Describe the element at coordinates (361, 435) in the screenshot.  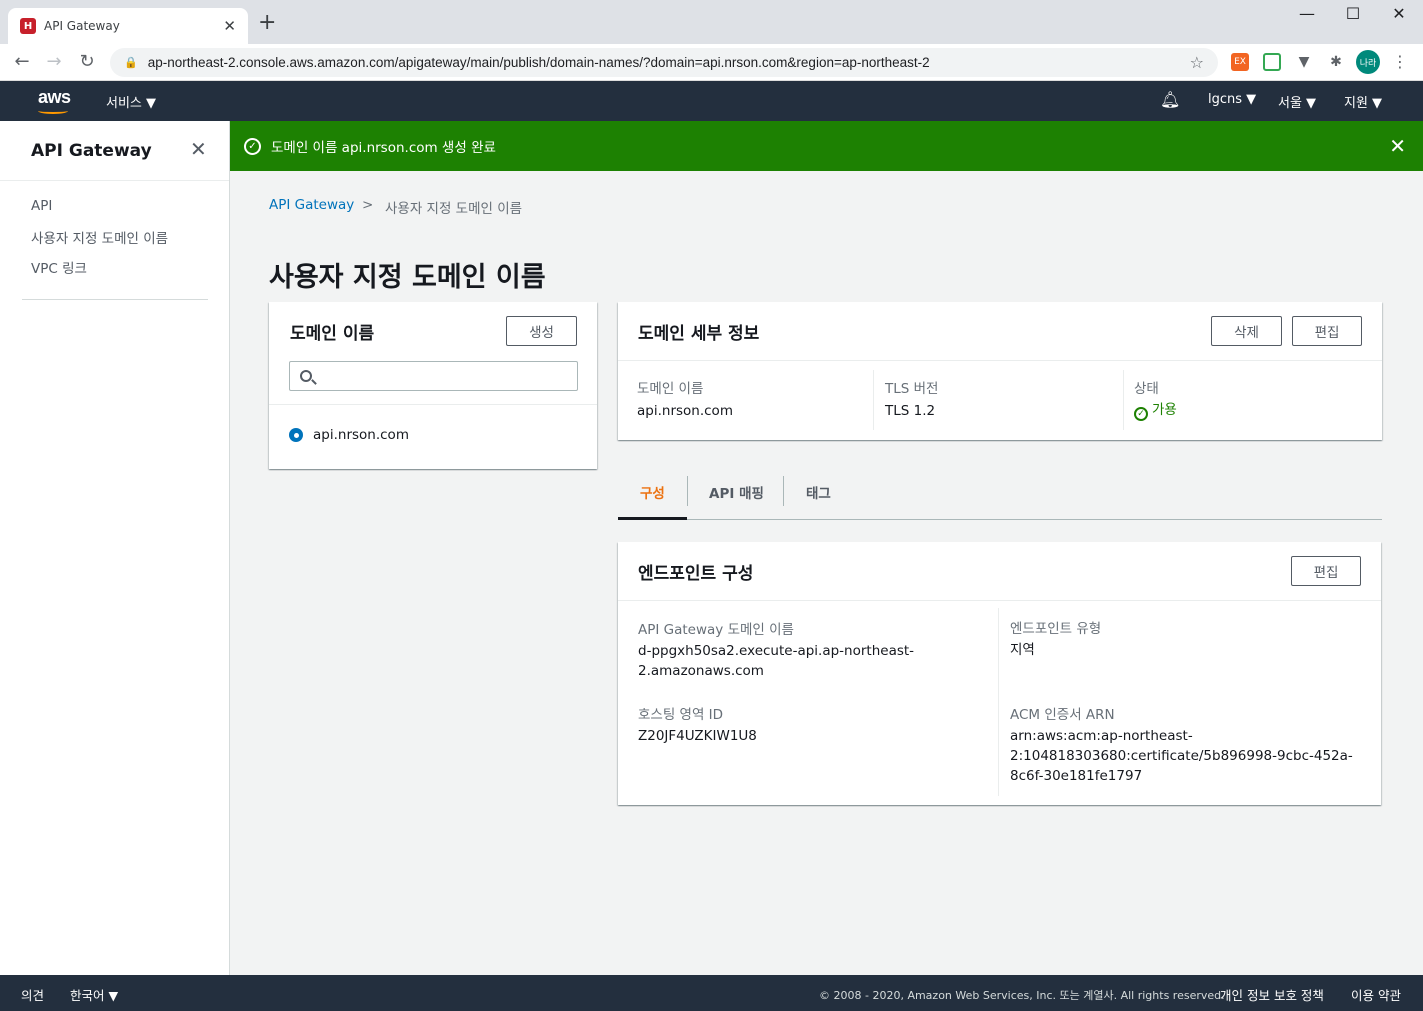
I see `domain-list-item: api.nrson.com` at that location.